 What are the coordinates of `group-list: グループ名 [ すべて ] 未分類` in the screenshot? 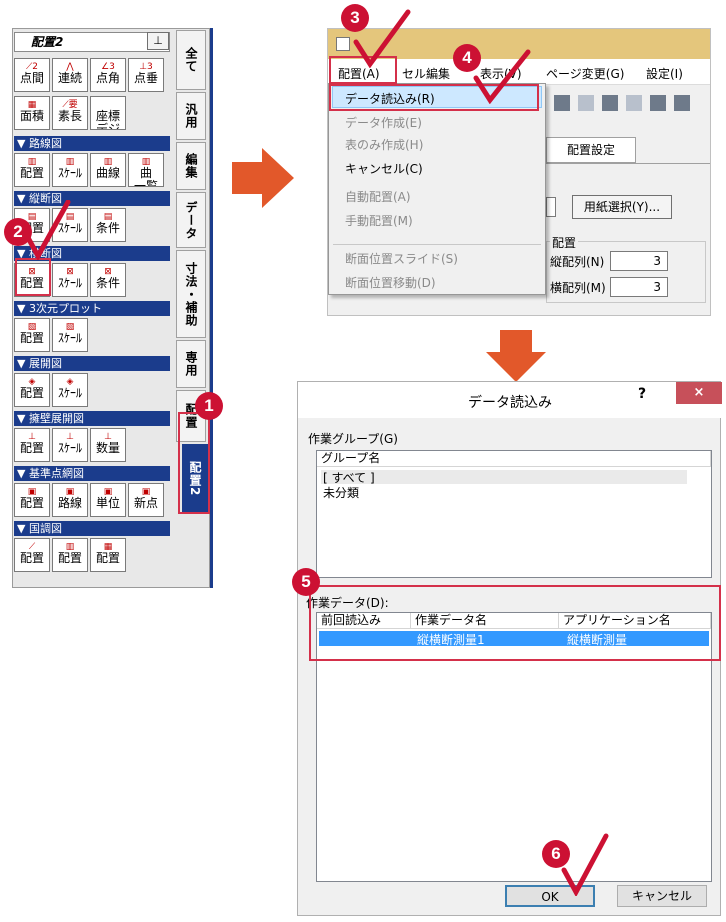 It's located at (514, 514).